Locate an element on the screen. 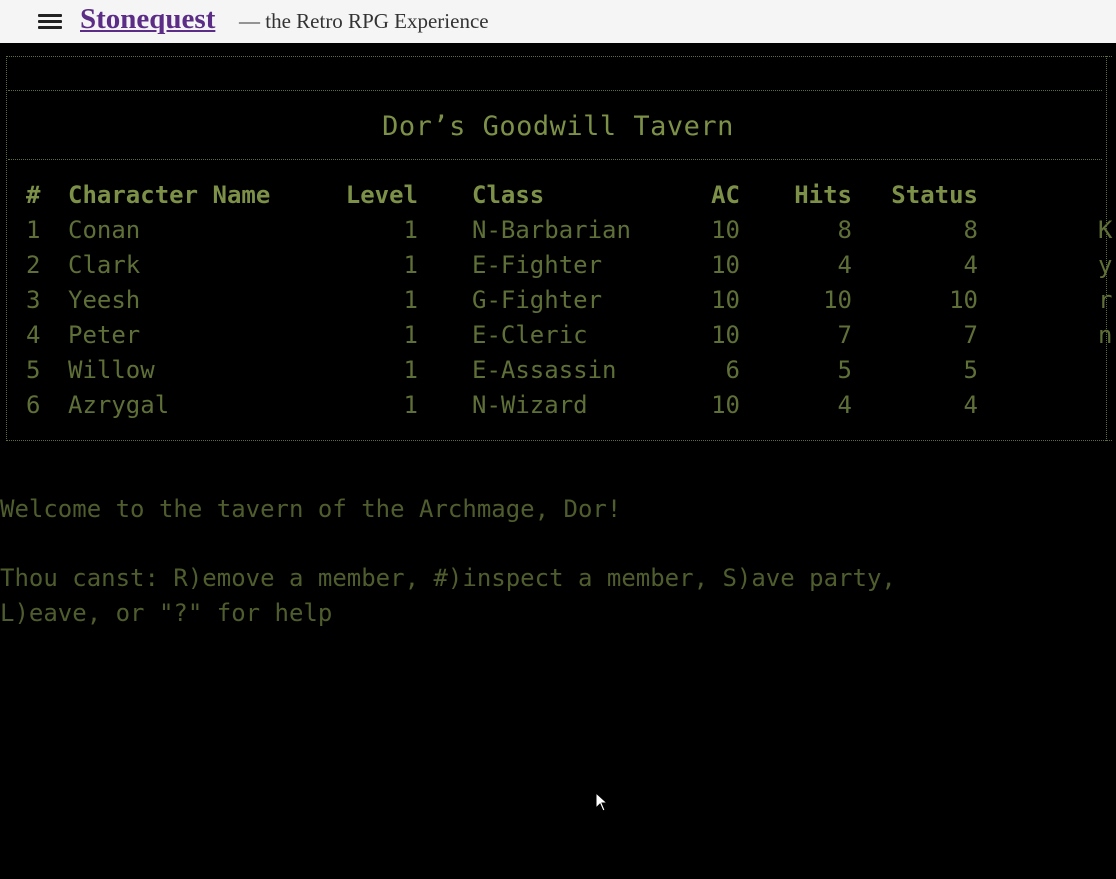 The image size is (1116, 879). row-hits: 5 is located at coordinates (844, 370).